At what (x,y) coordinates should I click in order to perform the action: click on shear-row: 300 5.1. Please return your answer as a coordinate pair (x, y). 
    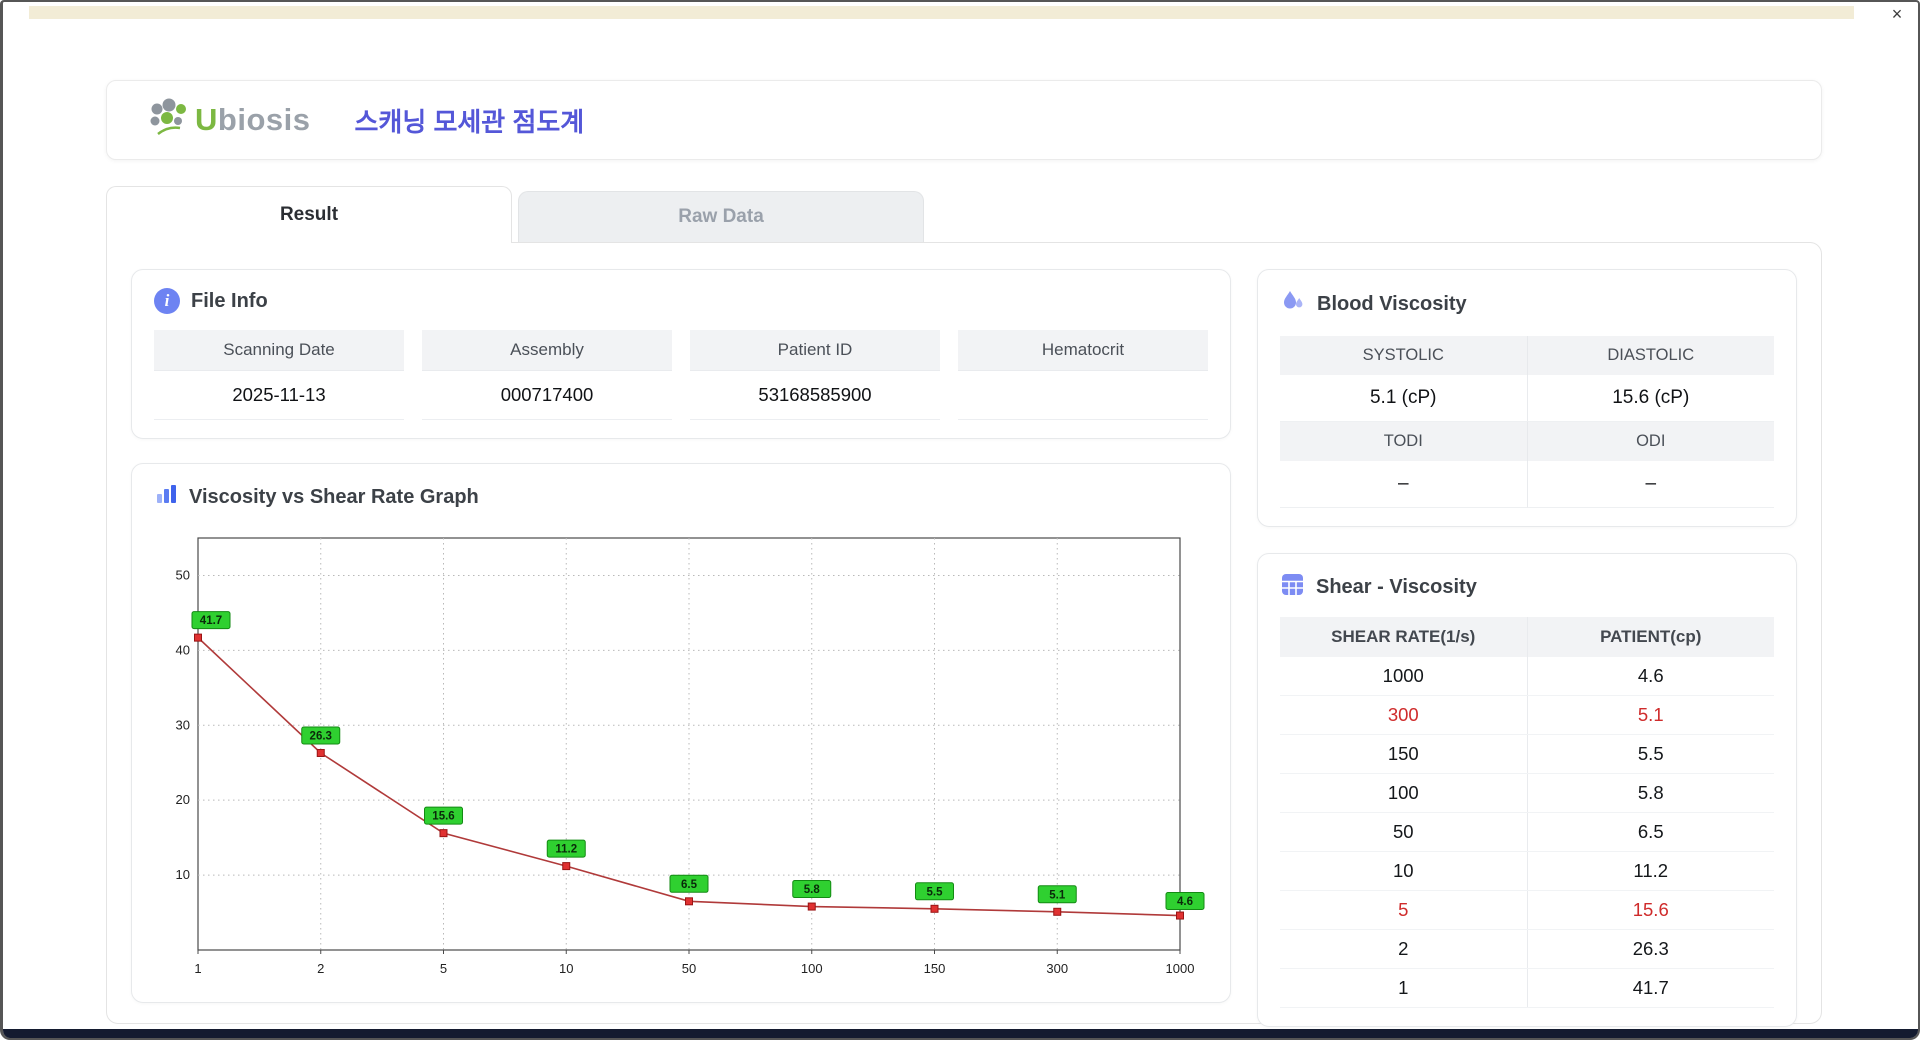
    Looking at the image, I should click on (1527, 715).